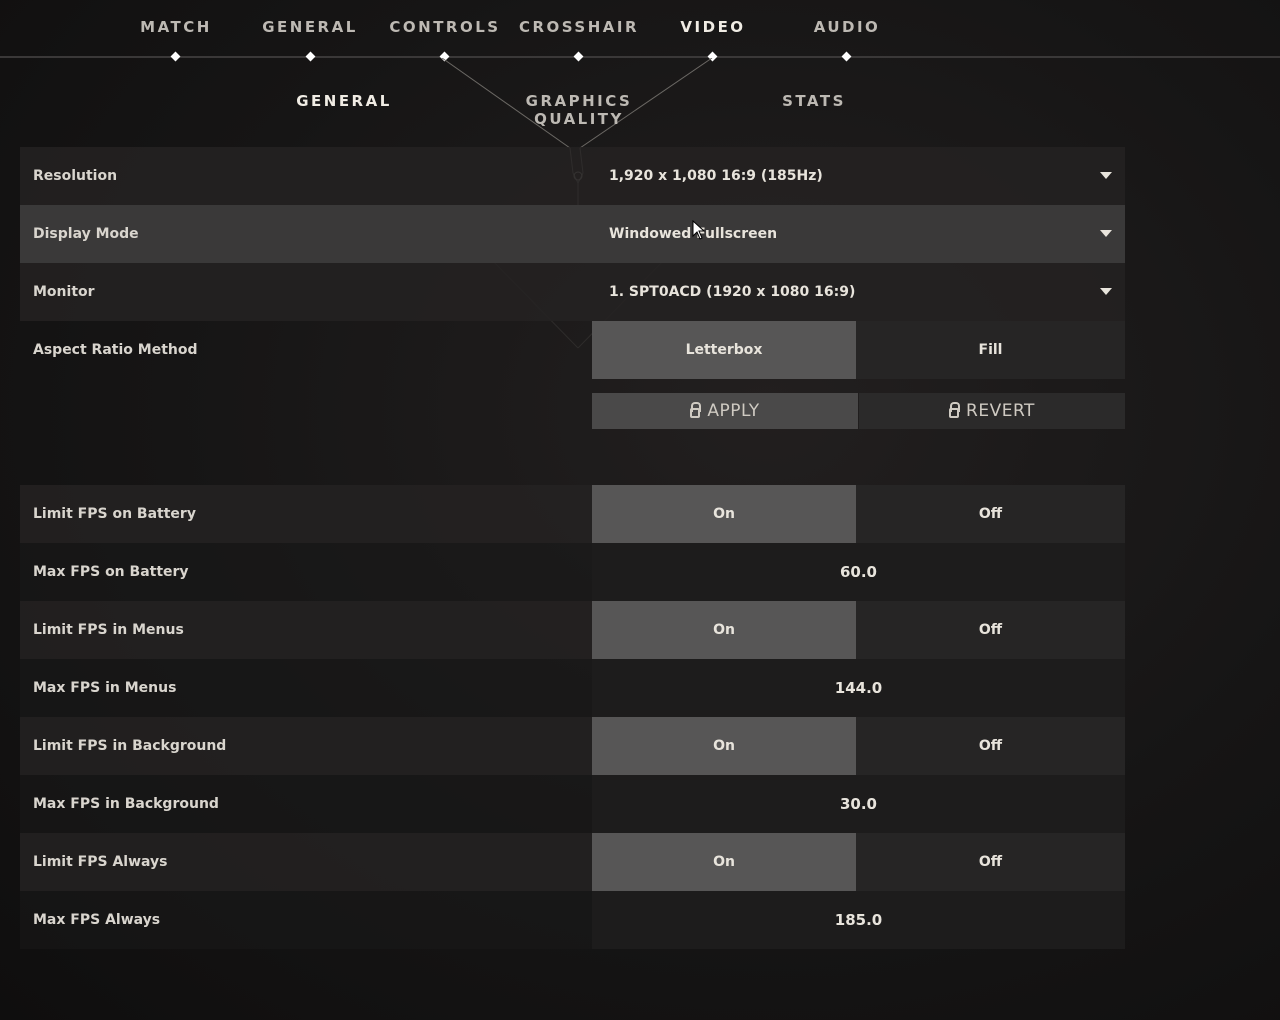 This screenshot has height=1020, width=1280. Describe the element at coordinates (97, 920) in the screenshot. I see `setting-label: Max FPS Always` at that location.